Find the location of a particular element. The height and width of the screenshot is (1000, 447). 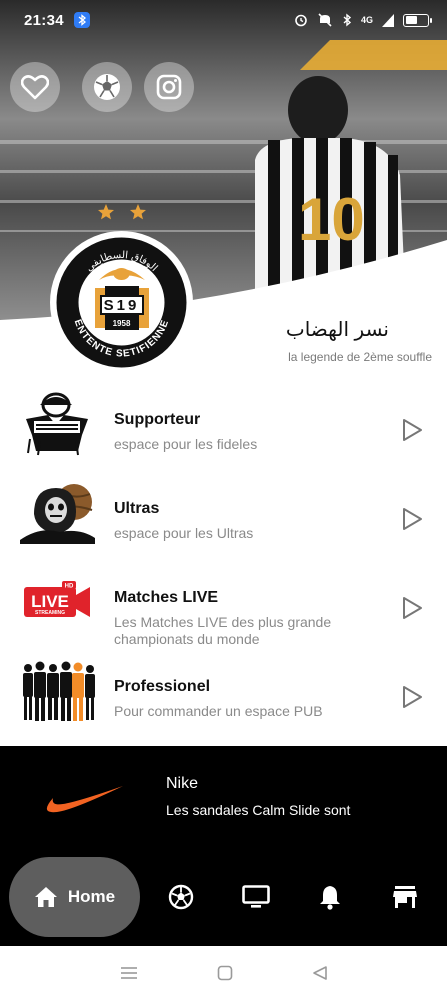

instagram-icon is located at coordinates (169, 87).